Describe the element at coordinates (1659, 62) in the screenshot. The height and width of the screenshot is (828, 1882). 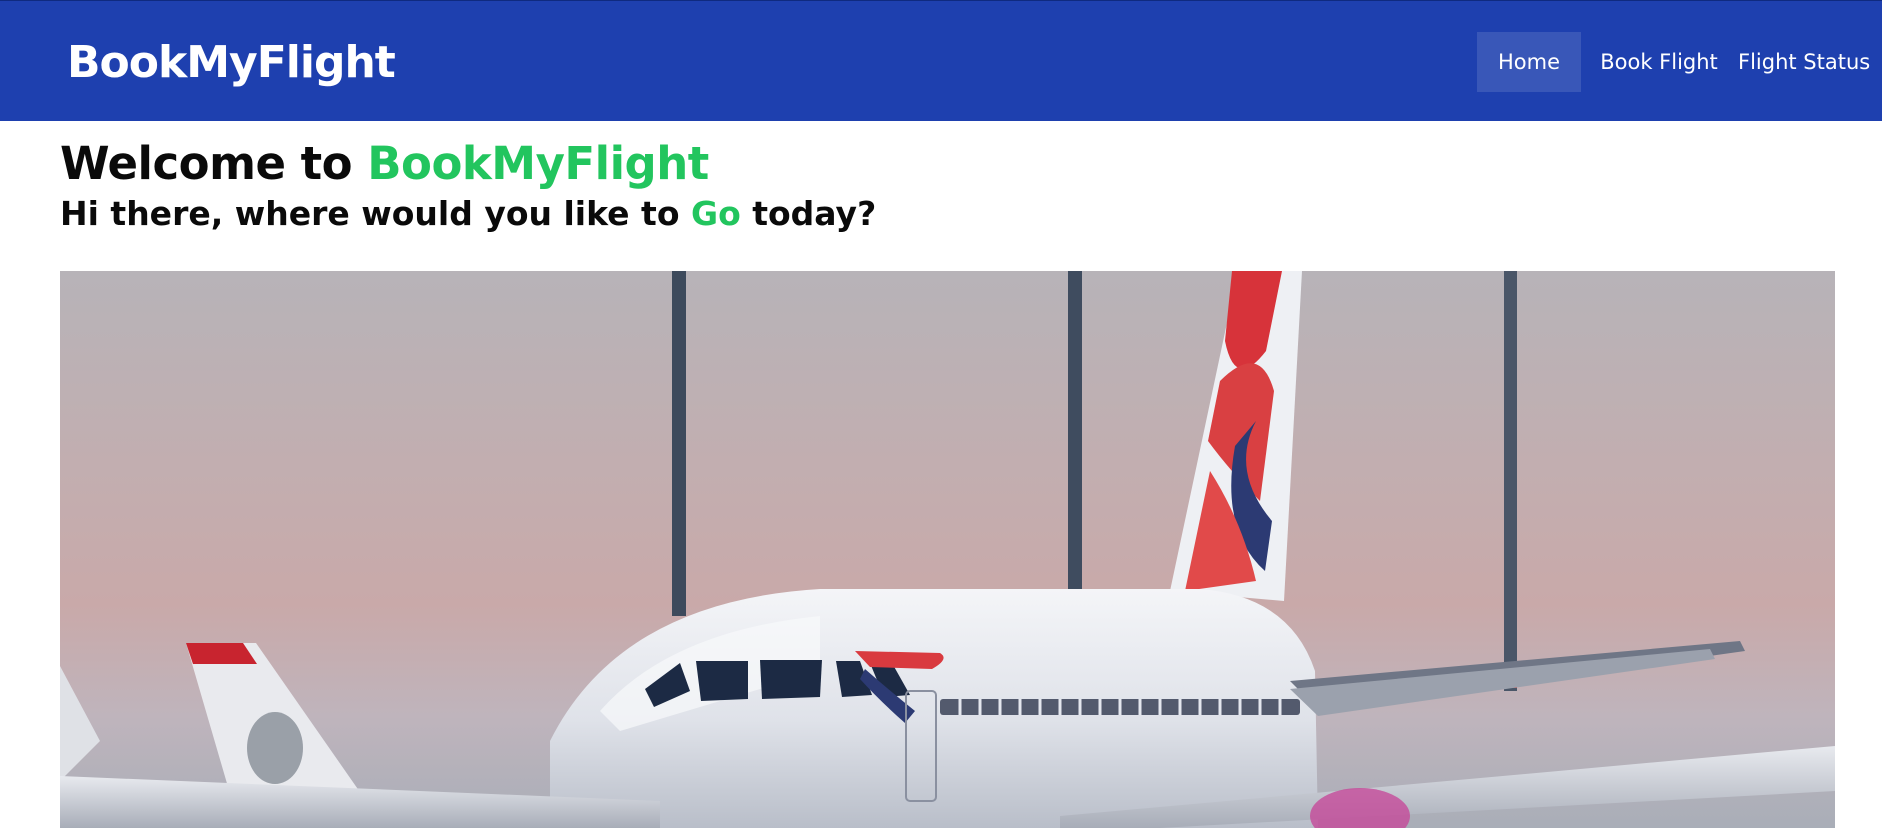
I see `nav-book-flight-link: Book Flight` at that location.